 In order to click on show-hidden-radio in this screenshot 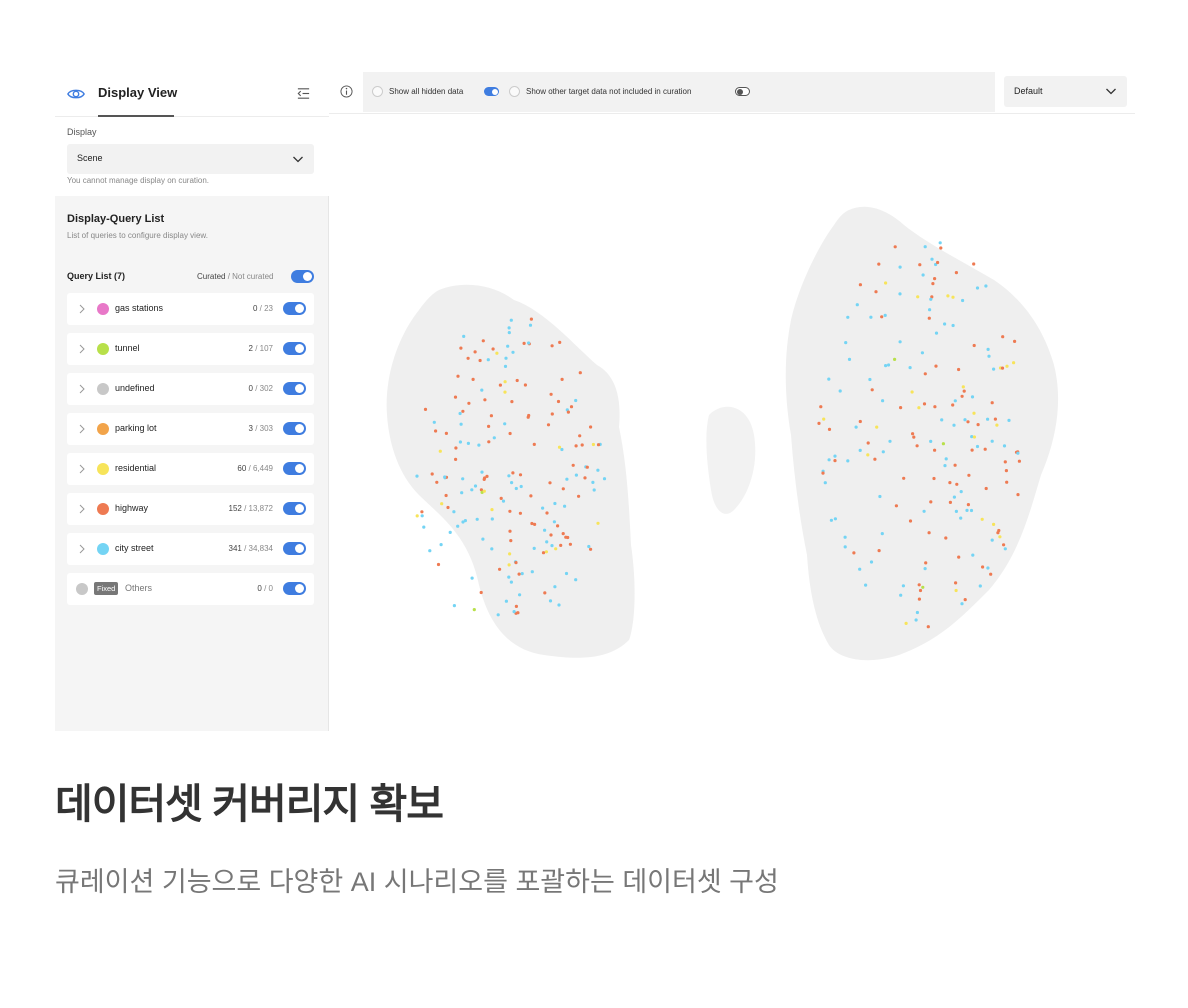, I will do `click(377, 91)`.